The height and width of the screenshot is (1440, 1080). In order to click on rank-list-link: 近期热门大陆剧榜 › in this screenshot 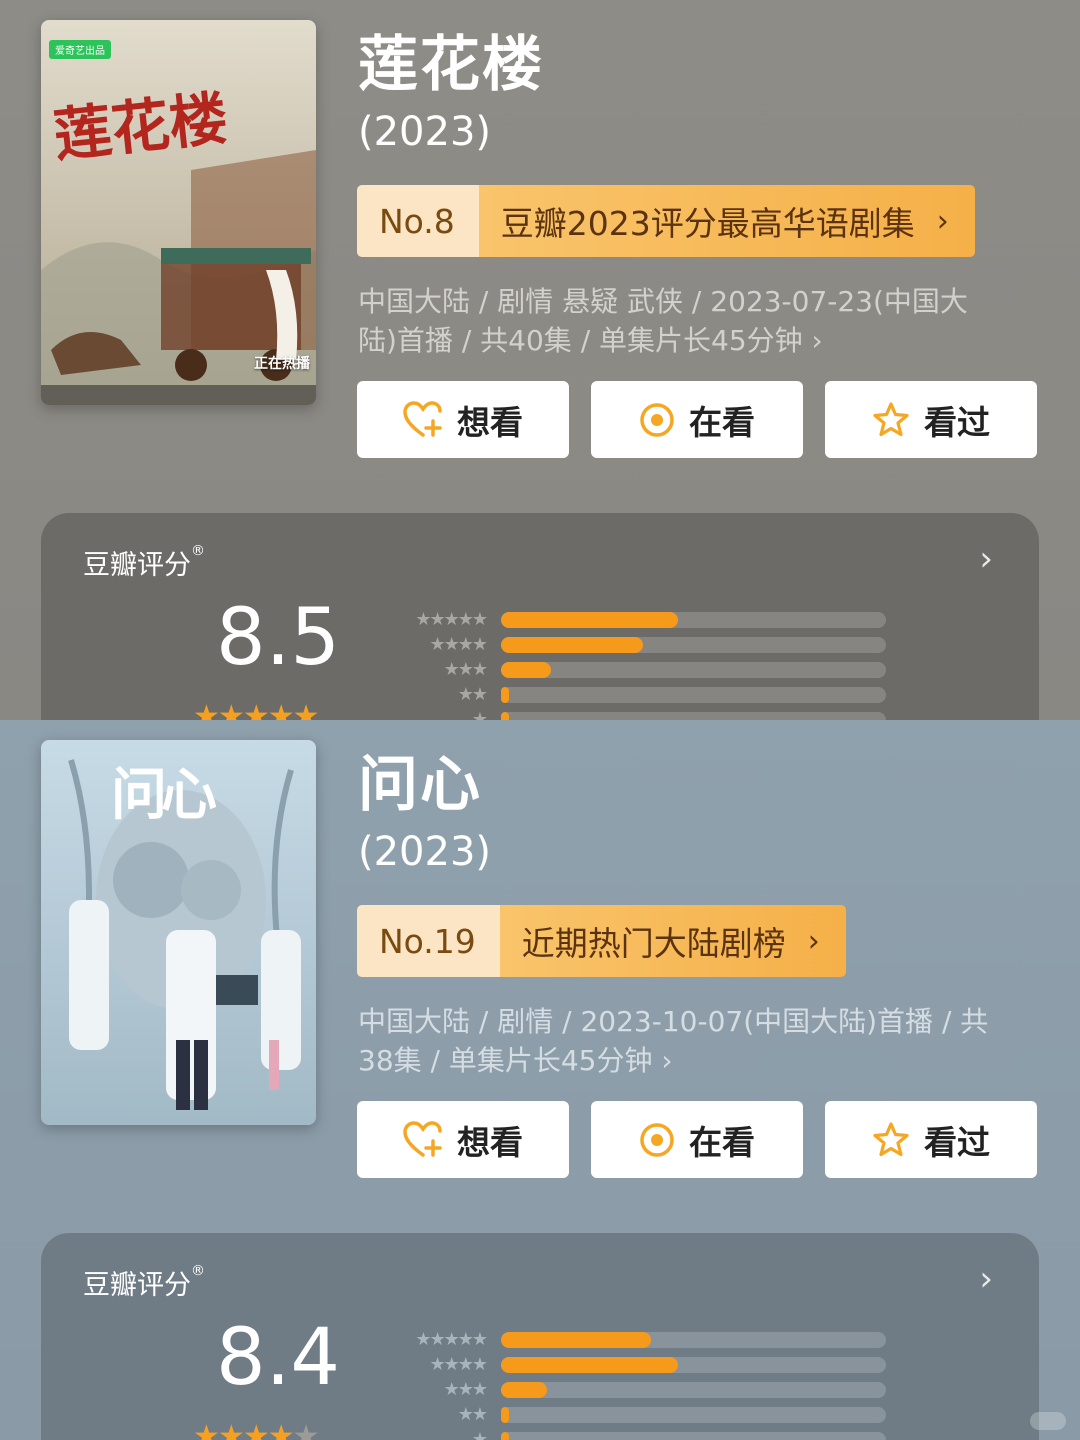, I will do `click(672, 941)`.